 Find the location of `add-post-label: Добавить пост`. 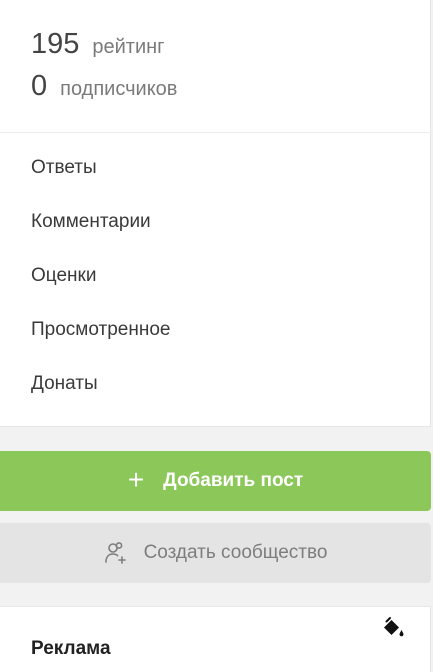

add-post-label: Добавить пост is located at coordinates (233, 480).